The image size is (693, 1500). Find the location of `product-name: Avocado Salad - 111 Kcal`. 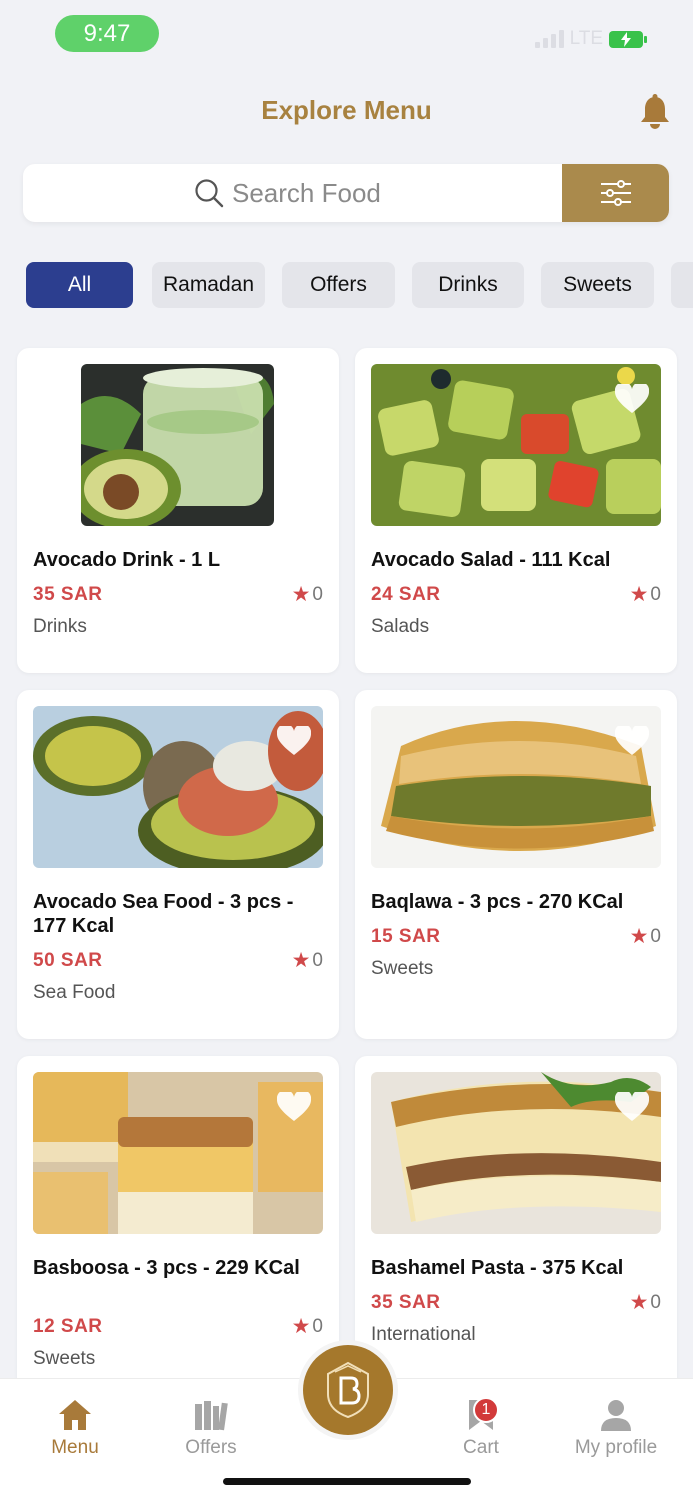

product-name: Avocado Salad - 111 Kcal is located at coordinates (491, 560).